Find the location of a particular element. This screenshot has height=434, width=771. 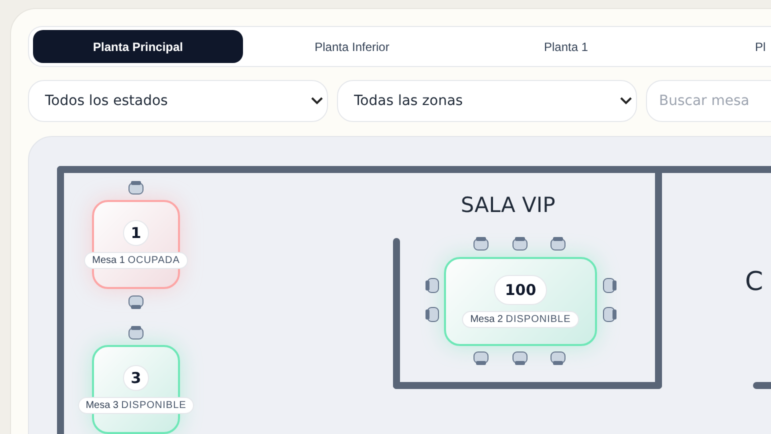

floor-tab: Planta Principal is located at coordinates (138, 46).